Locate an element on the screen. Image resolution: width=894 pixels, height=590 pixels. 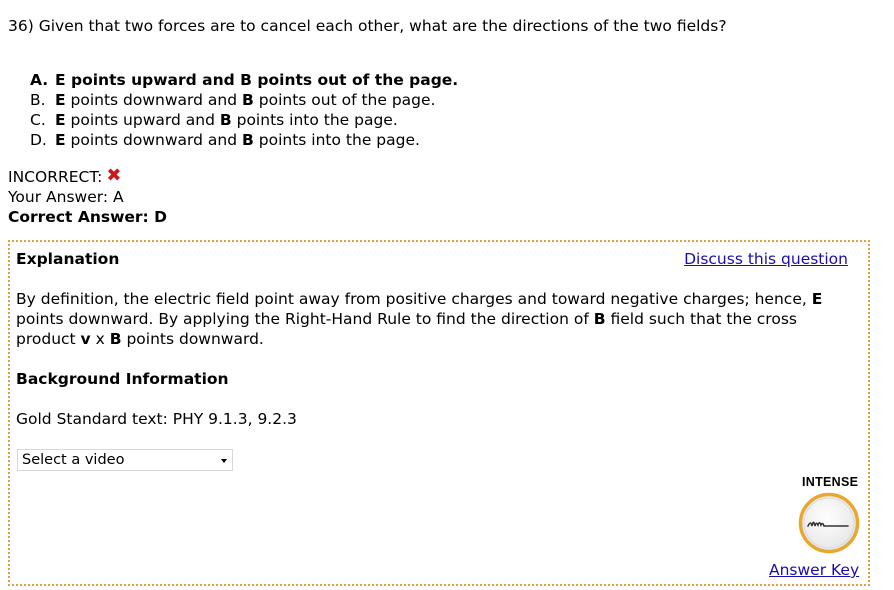
choice-letter: B. is located at coordinates (38, 100).